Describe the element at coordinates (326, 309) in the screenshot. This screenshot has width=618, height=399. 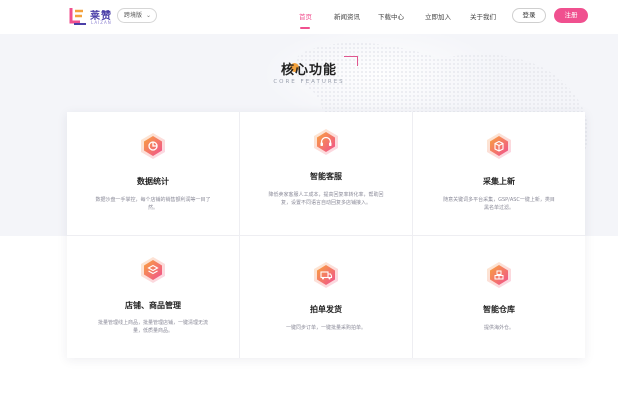
I see `feature-title: 拍单发货` at that location.